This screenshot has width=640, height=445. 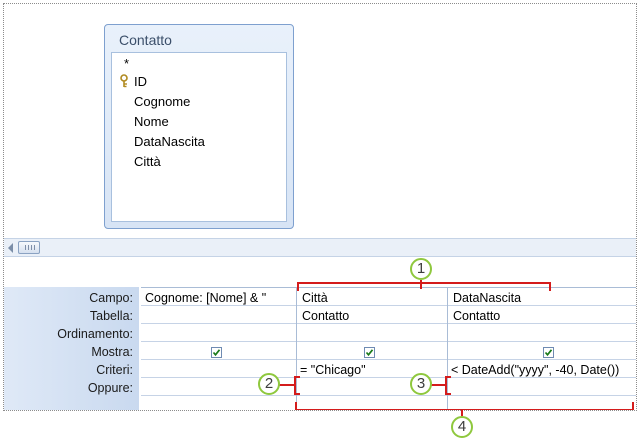 I want to click on col3-criteri: < DateAdd("yyyy", -40, Date()), so click(x=542, y=370).